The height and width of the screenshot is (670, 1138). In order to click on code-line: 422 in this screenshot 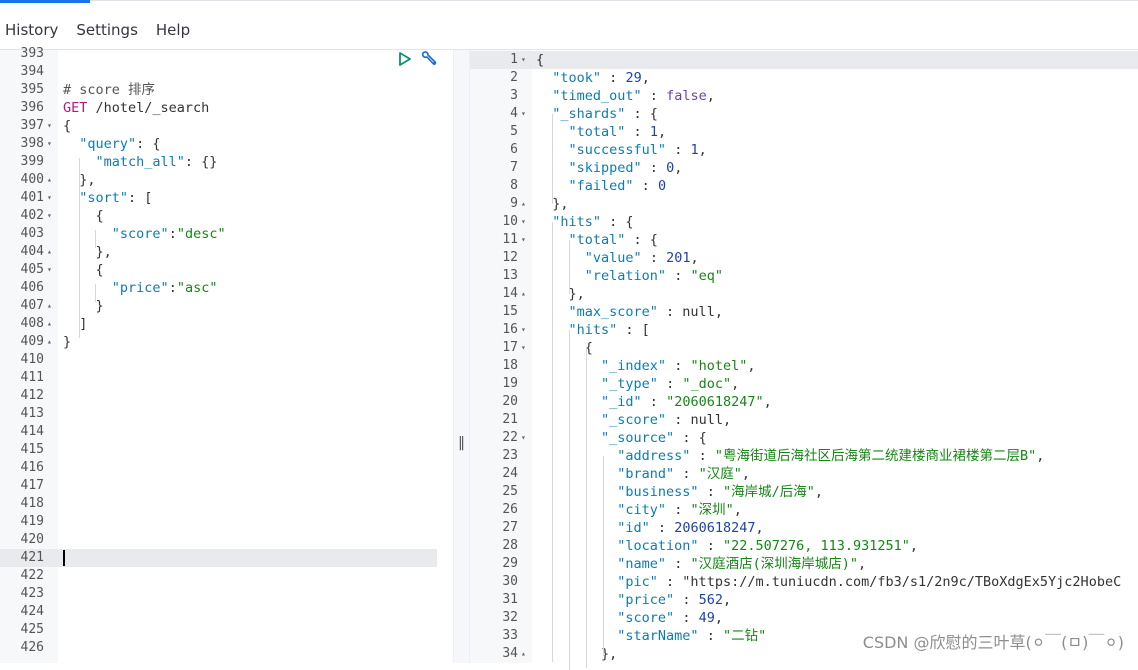, I will do `click(226, 576)`.